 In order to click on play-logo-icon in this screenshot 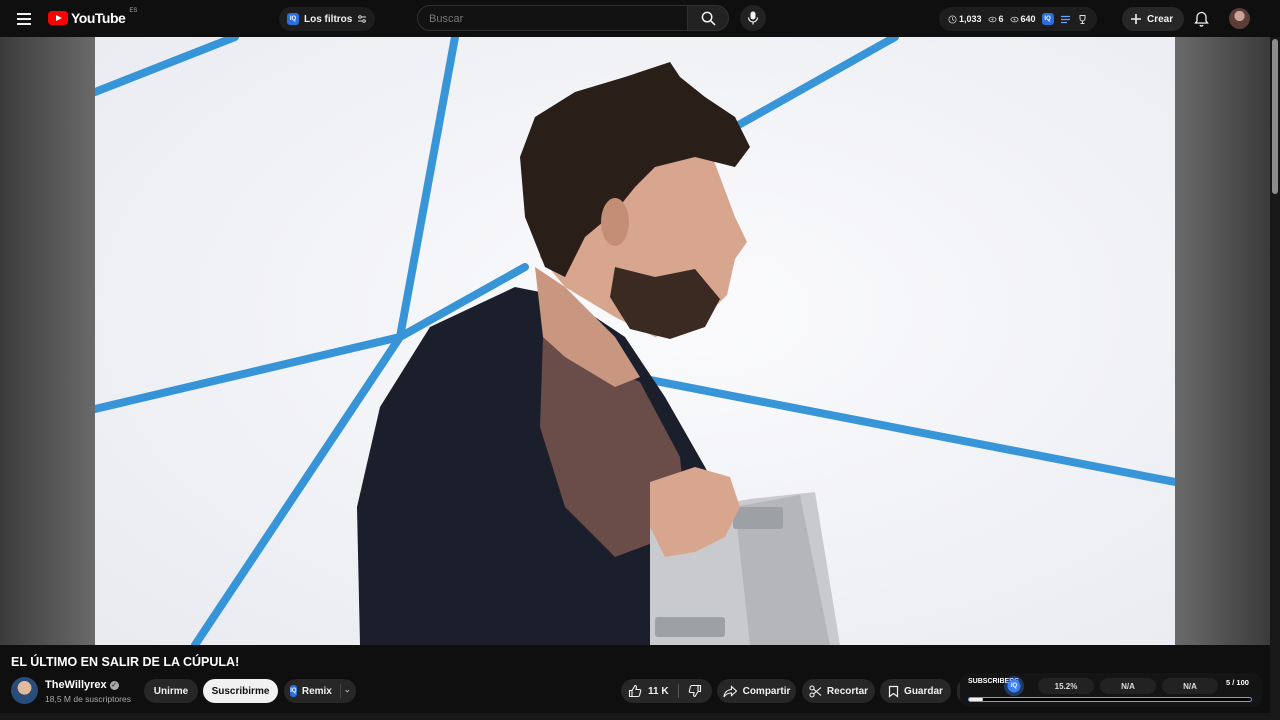, I will do `click(58, 18)`.